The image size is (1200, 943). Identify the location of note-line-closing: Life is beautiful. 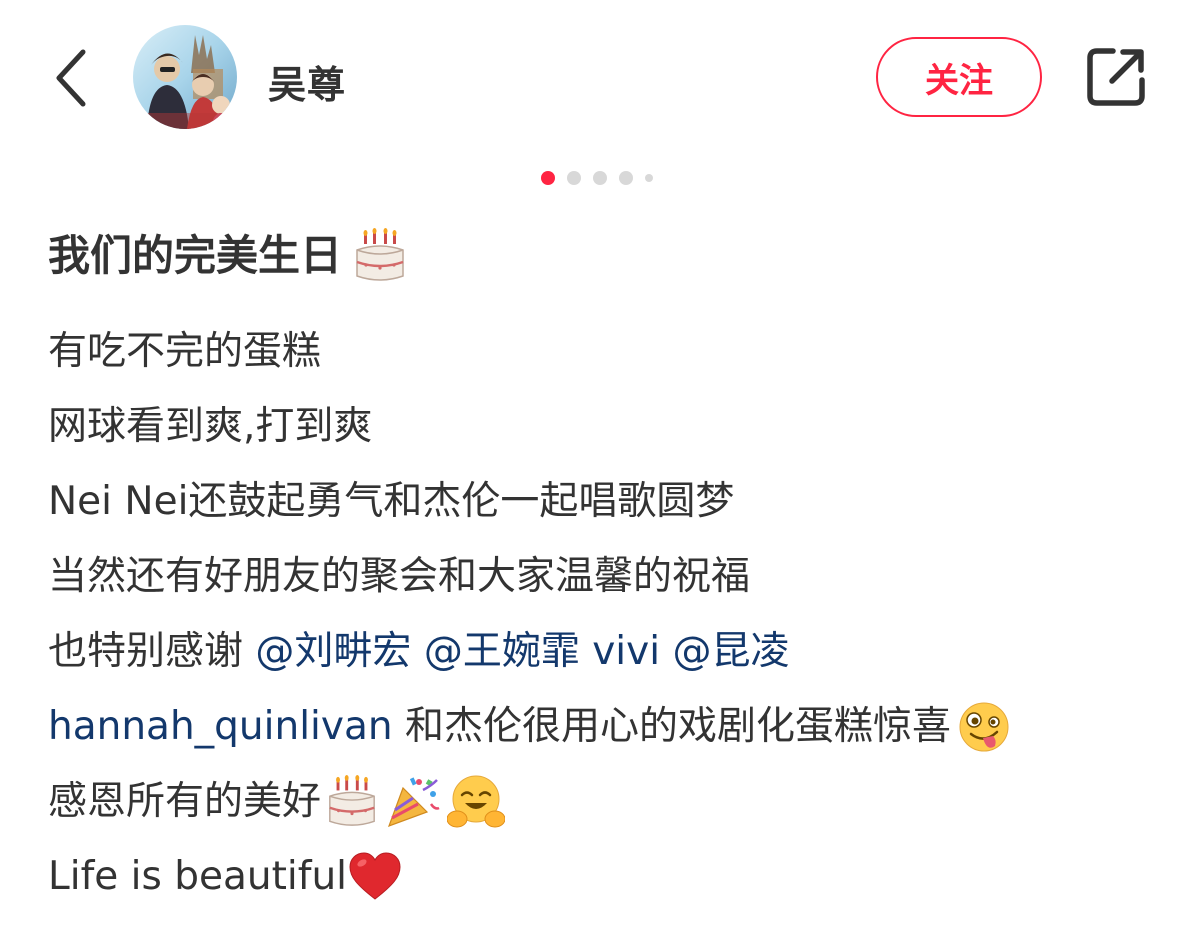
(608, 876).